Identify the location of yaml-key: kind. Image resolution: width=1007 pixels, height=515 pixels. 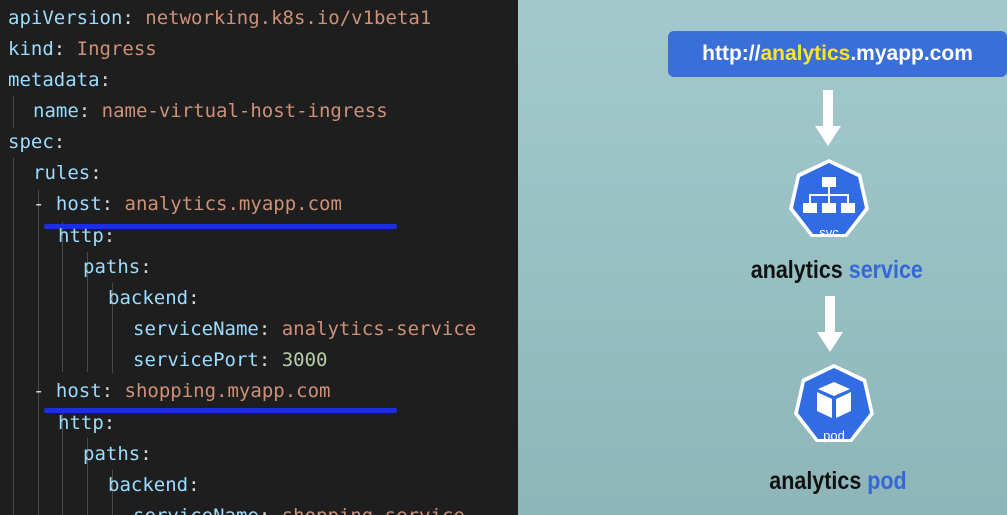
(31, 49).